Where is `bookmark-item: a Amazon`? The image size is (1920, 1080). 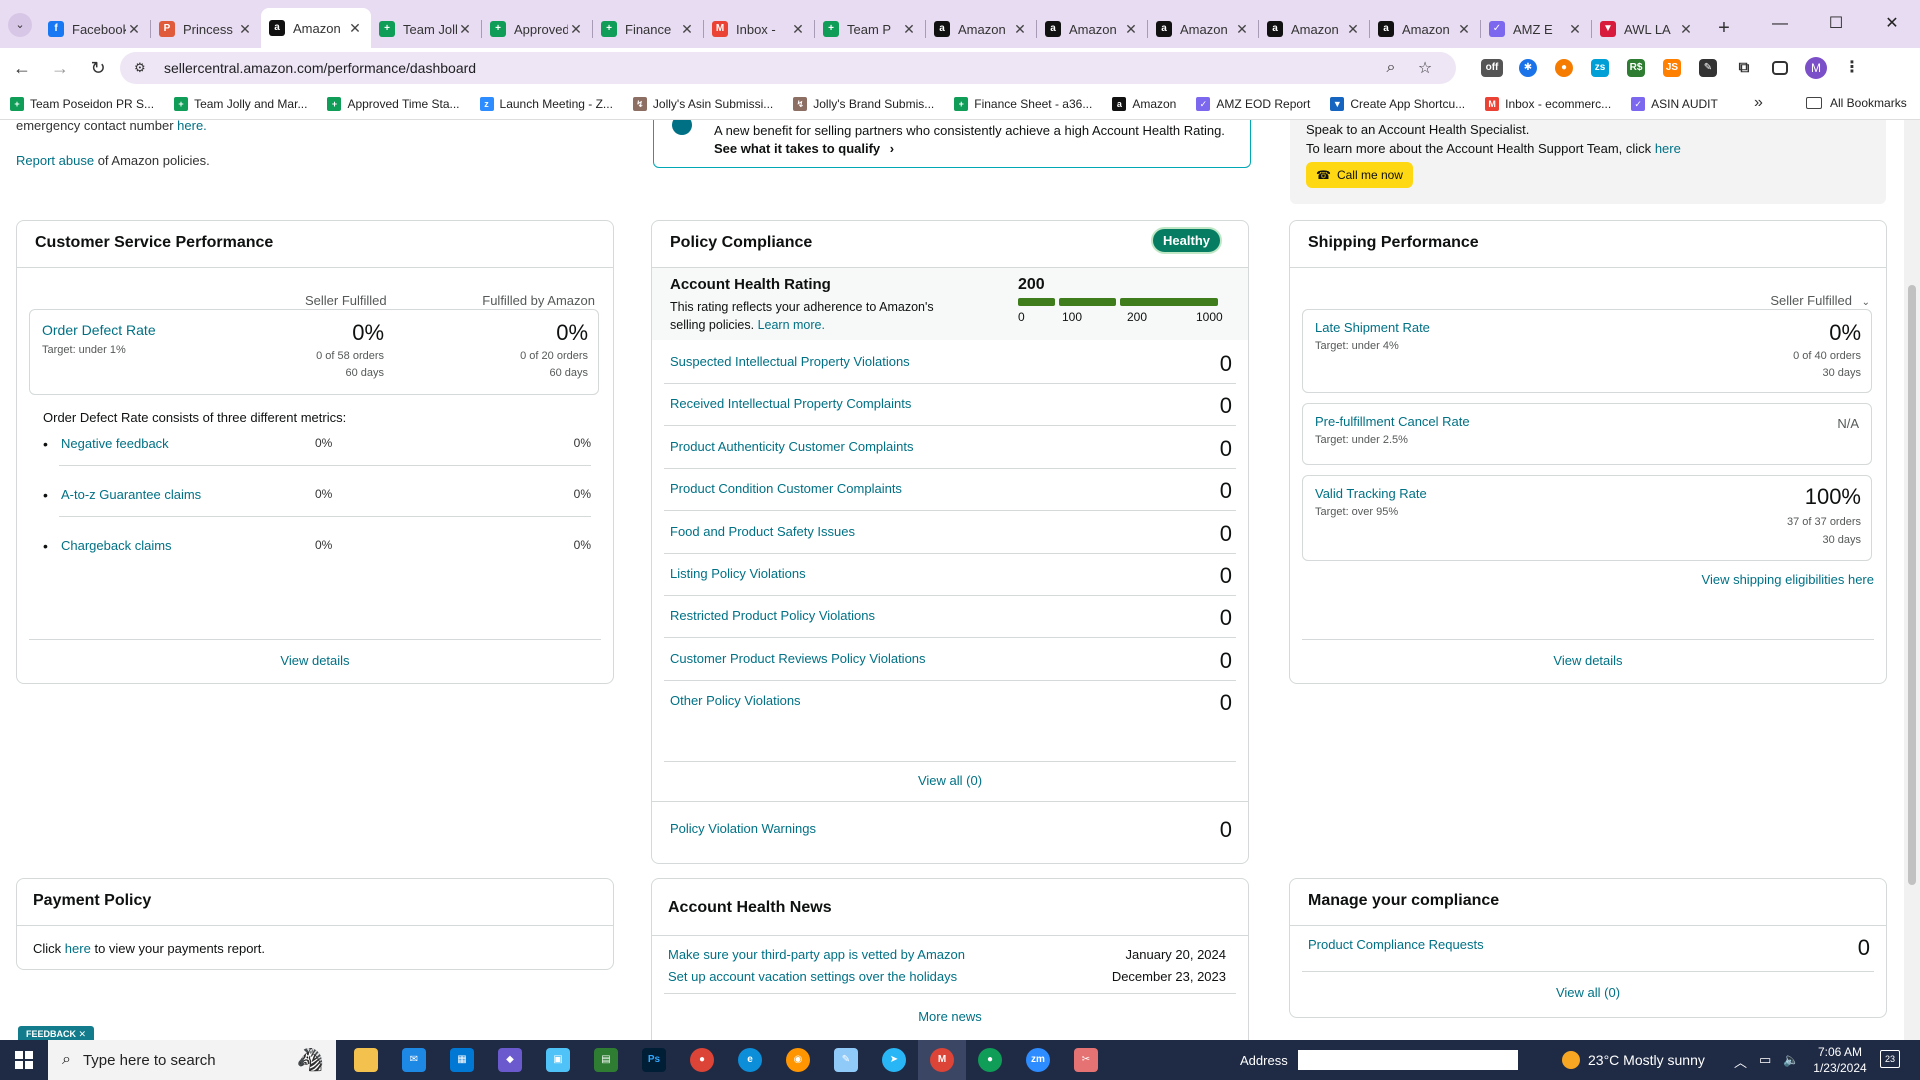 bookmark-item: a Amazon is located at coordinates (1144, 103).